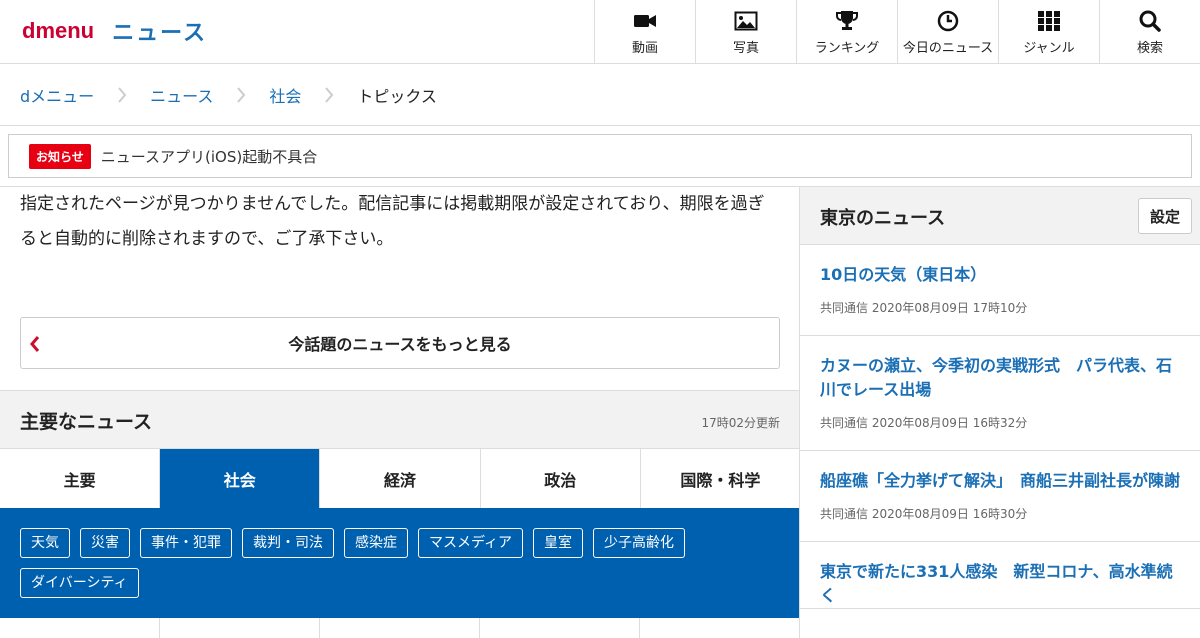  What do you see at coordinates (288, 543) in the screenshot?
I see `tag-justice: 裁判・司法` at bounding box center [288, 543].